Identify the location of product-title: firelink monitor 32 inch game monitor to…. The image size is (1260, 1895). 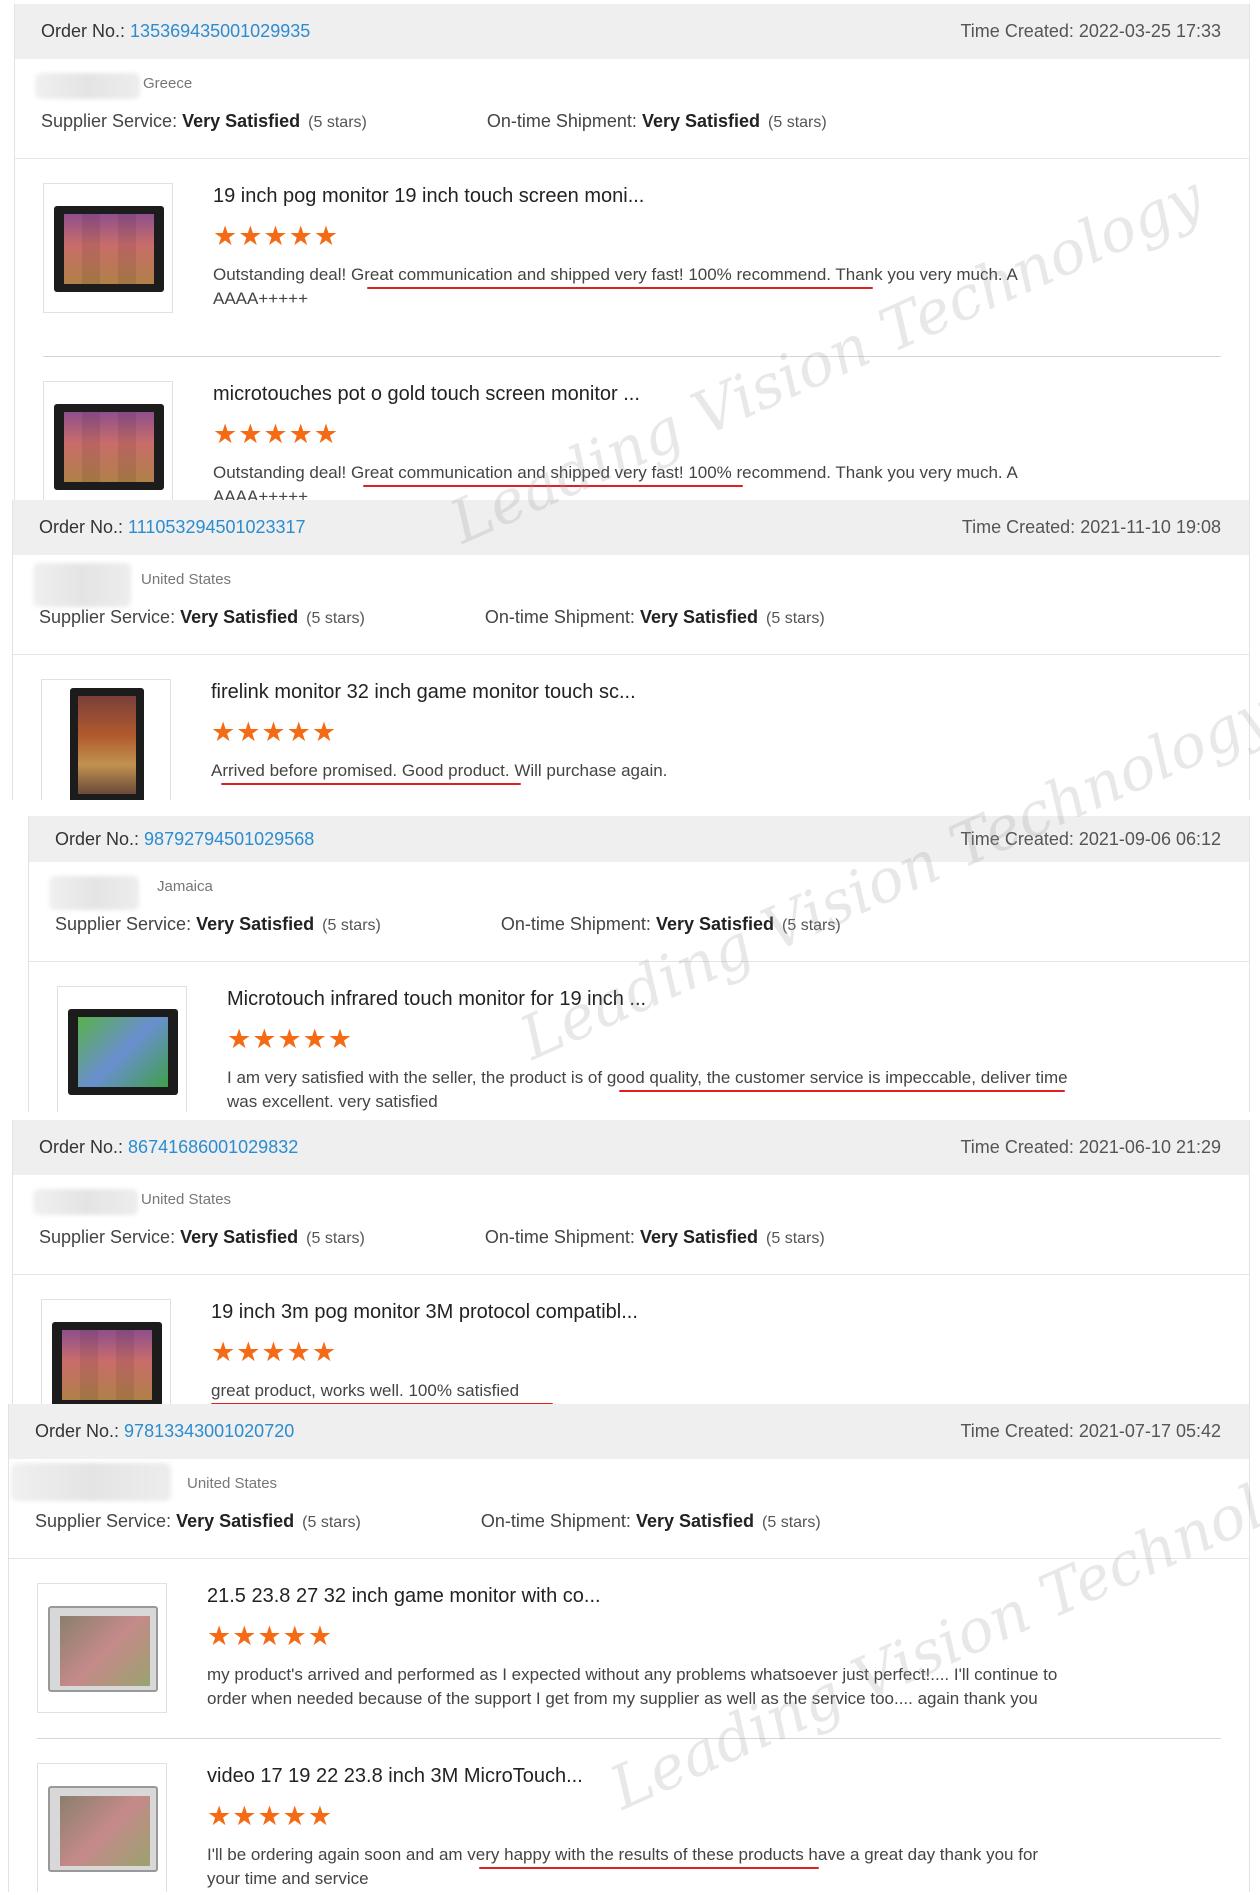
(423, 692).